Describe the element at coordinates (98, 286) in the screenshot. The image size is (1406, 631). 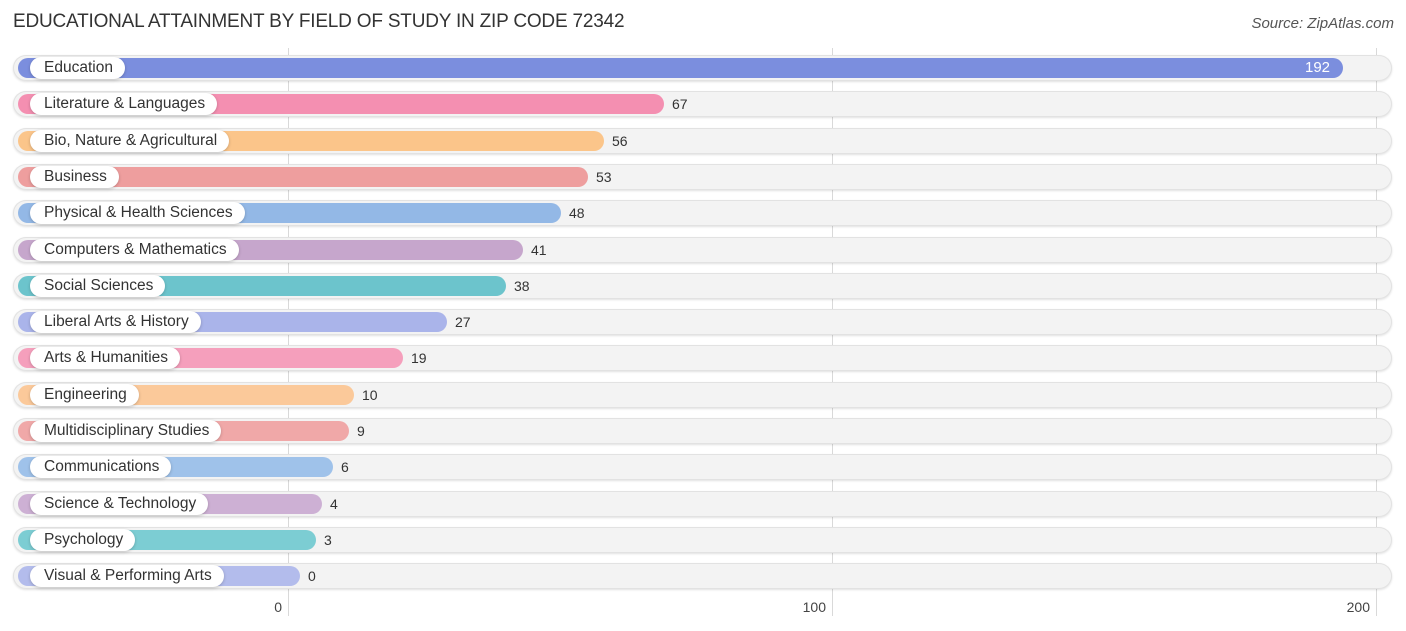
I see `category-label: Social Sciences` at that location.